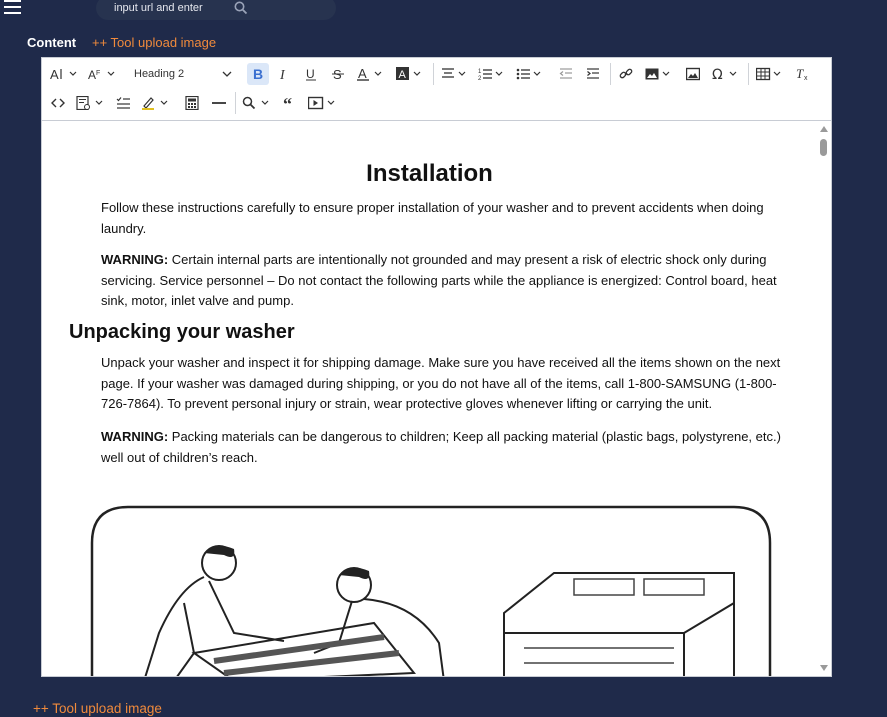 This screenshot has height=717, width=887. I want to click on font-size-button: A, so click(64, 74).